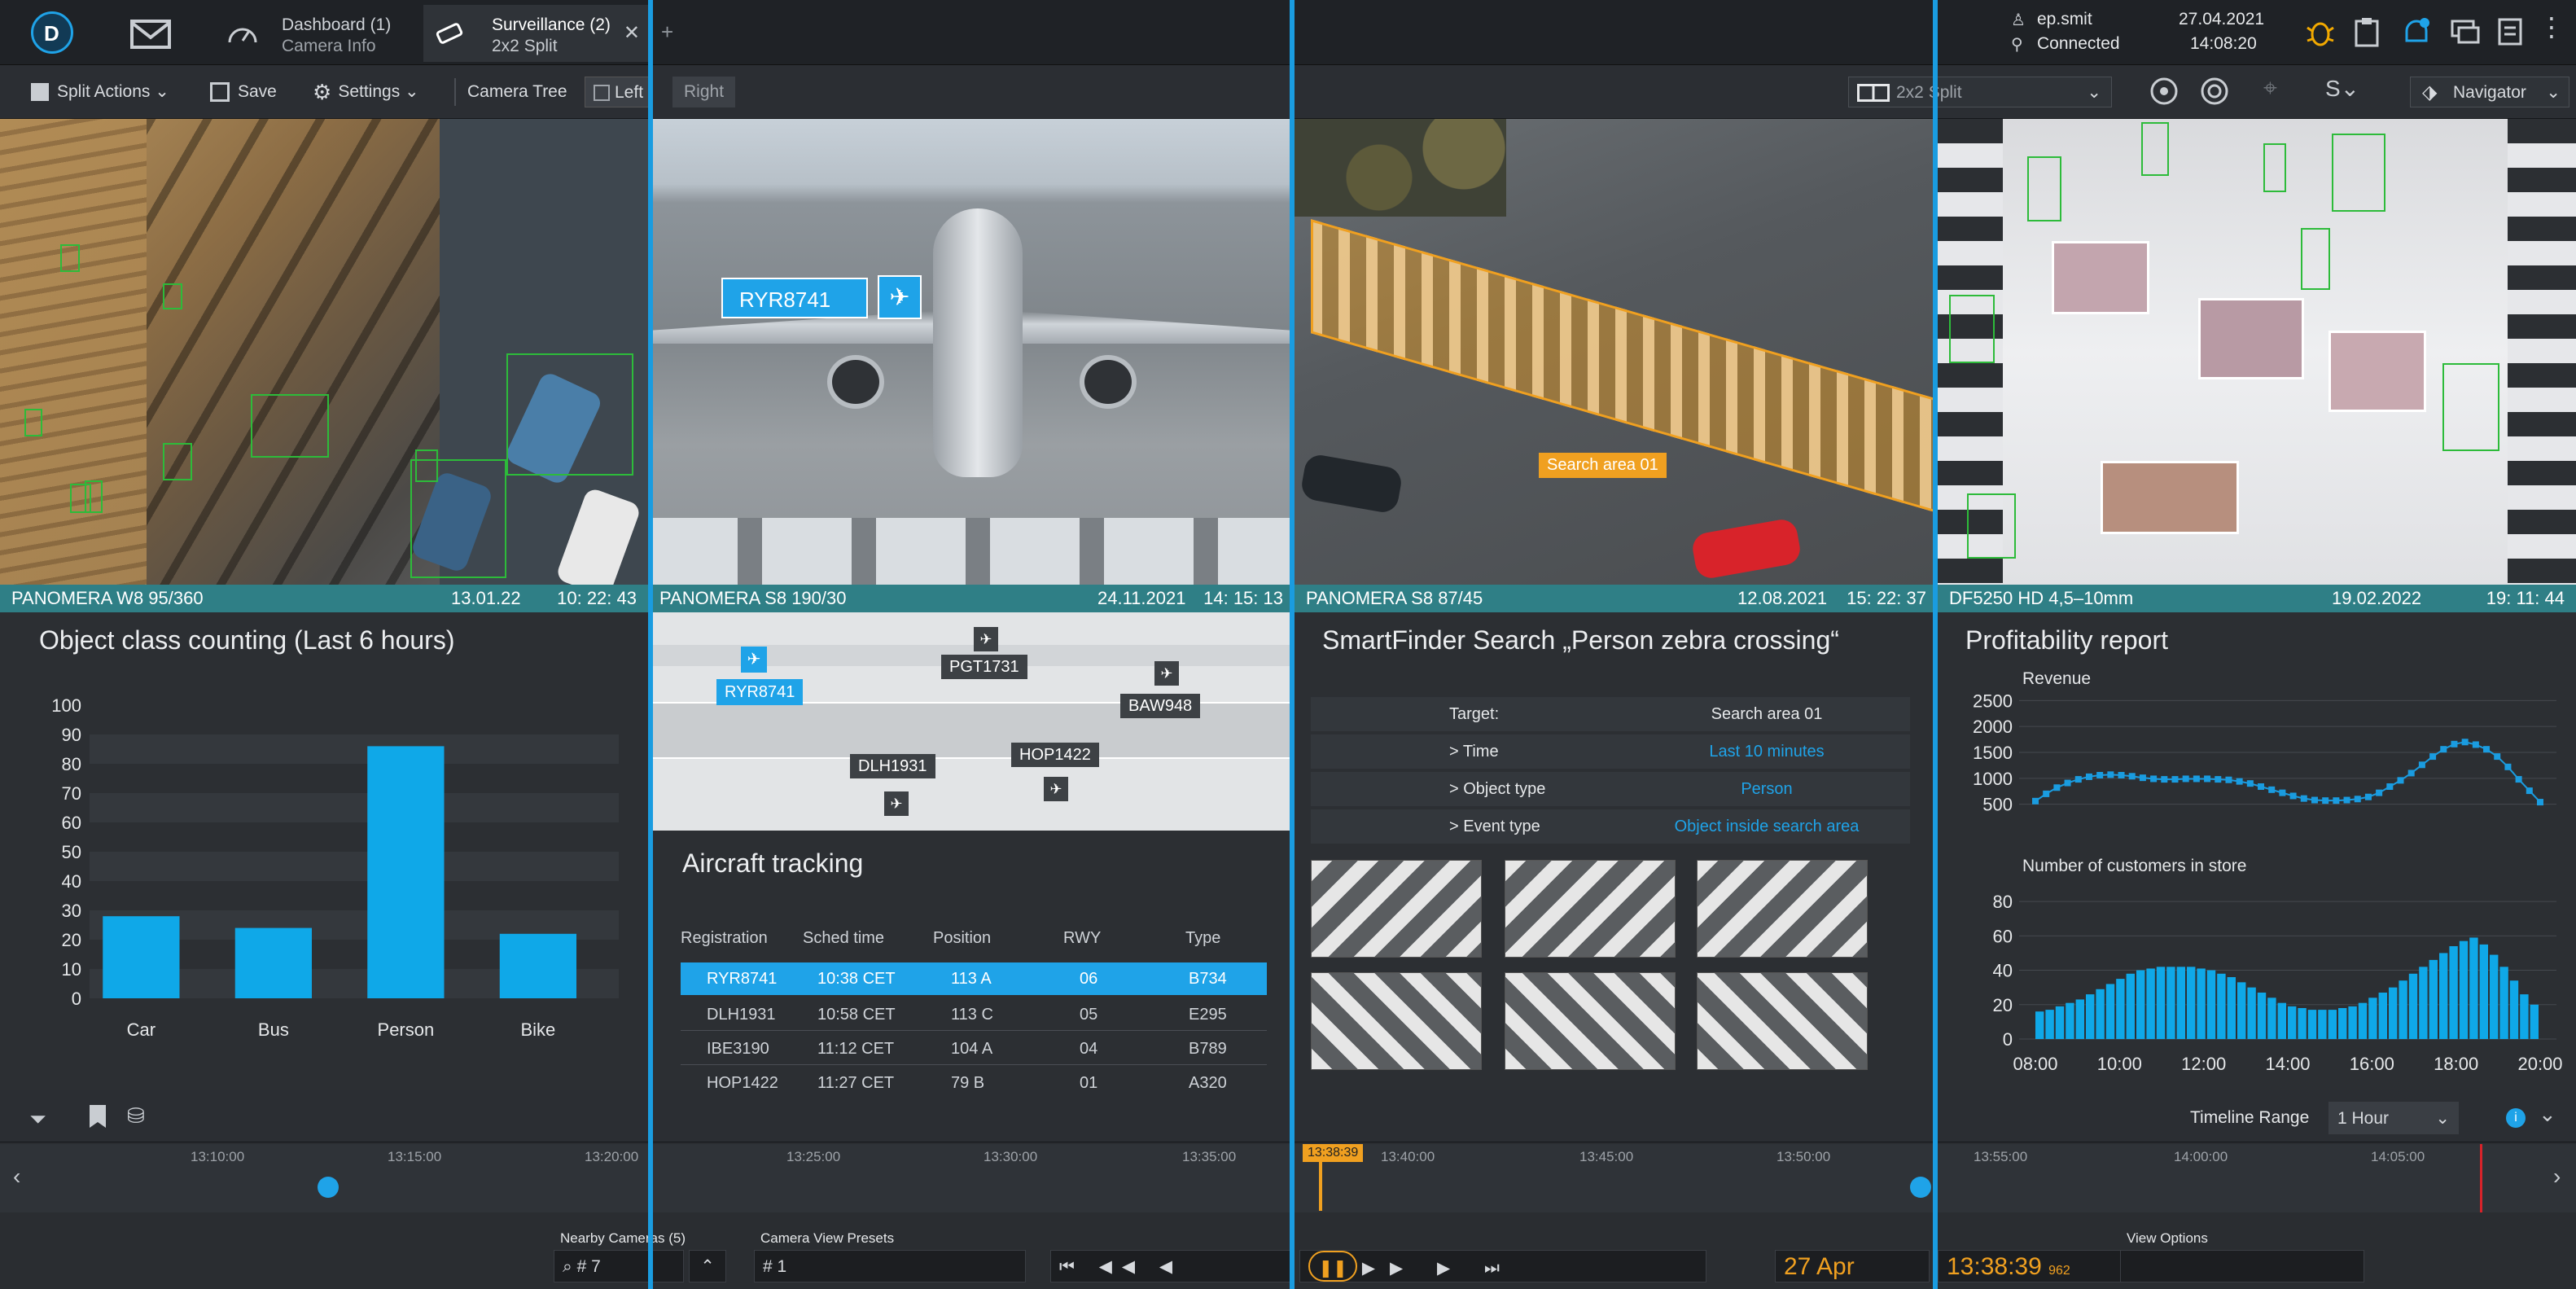 The height and width of the screenshot is (1289, 2576). I want to click on y-tick-label: 1500, so click(1993, 753).